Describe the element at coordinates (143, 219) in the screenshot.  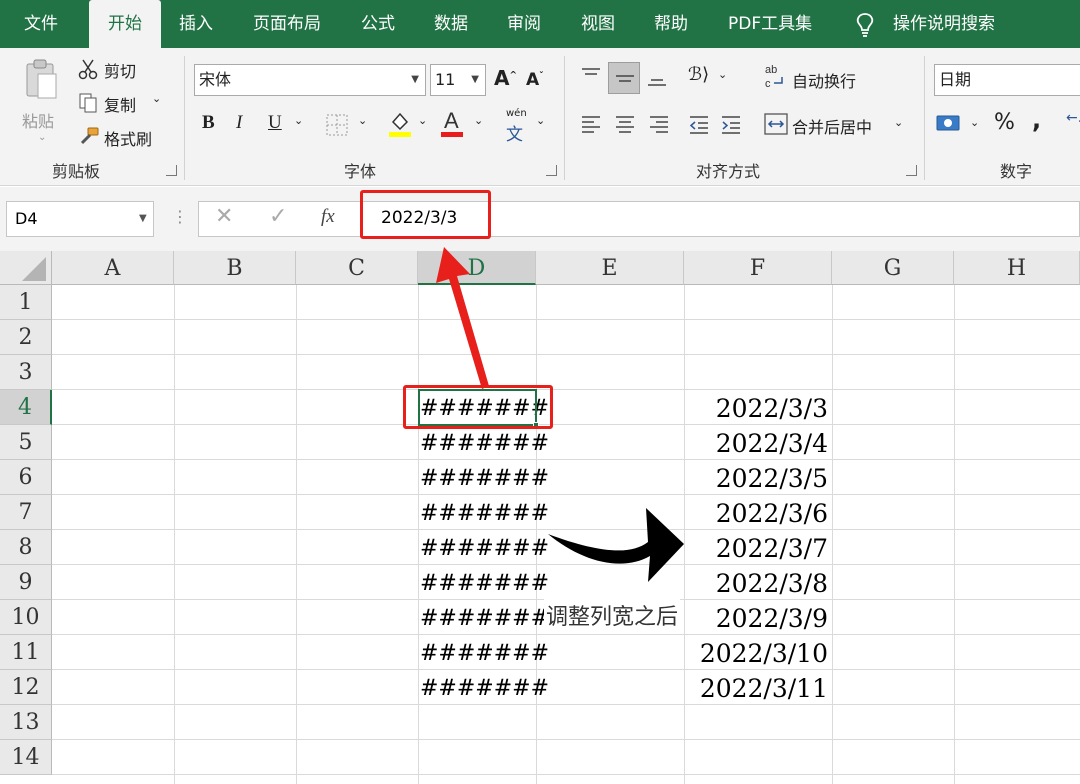
I see `chevron-down-icon: ▼` at that location.